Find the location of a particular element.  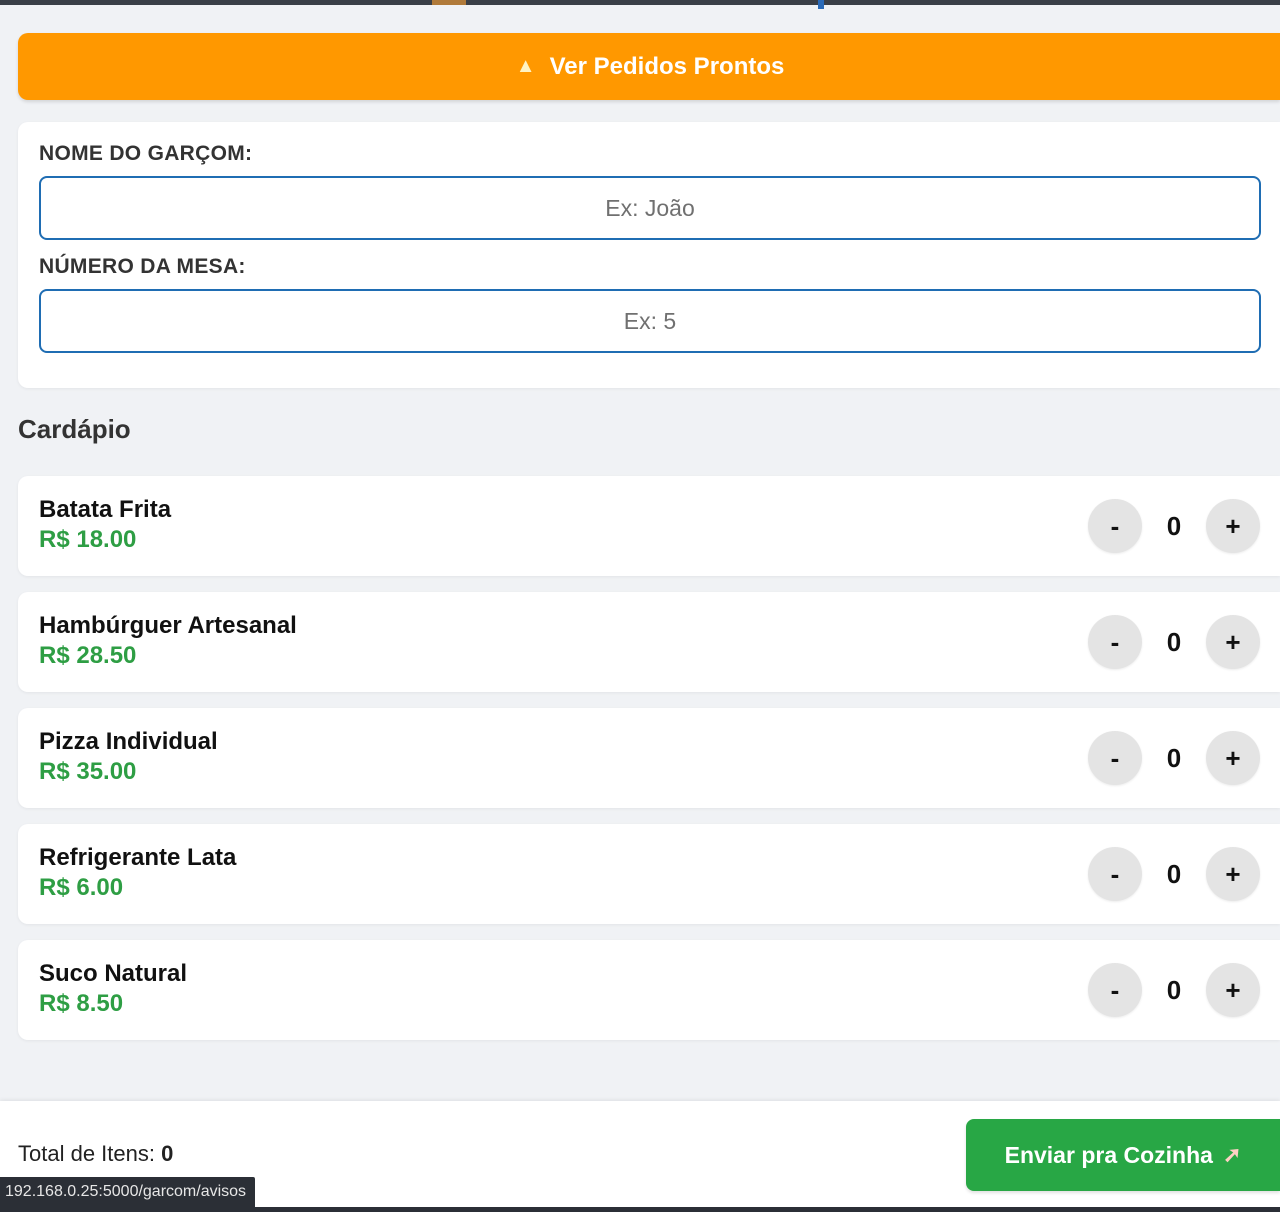

menu-item-price: R$ 8.50 is located at coordinates (81, 1003).